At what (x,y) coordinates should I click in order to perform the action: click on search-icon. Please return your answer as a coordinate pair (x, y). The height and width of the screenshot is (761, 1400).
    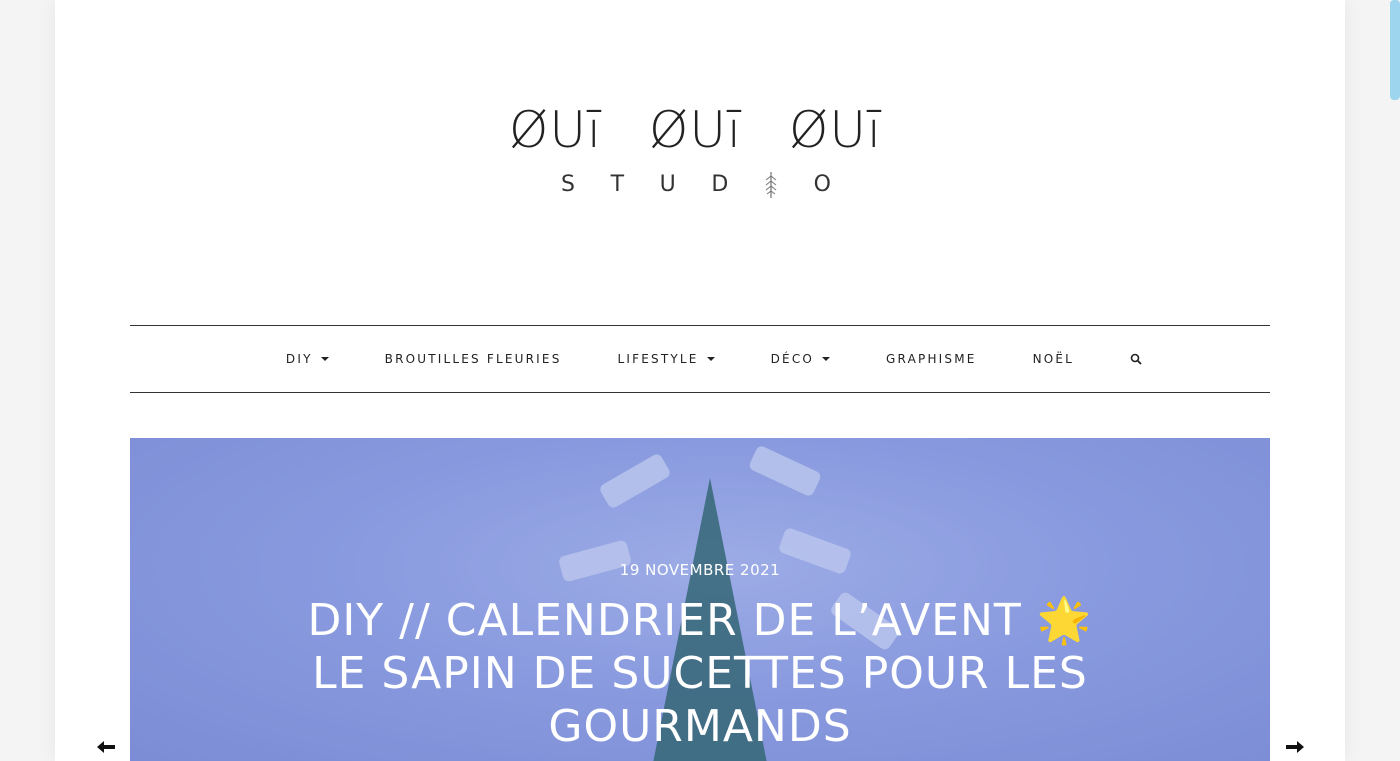
    Looking at the image, I should click on (1136, 359).